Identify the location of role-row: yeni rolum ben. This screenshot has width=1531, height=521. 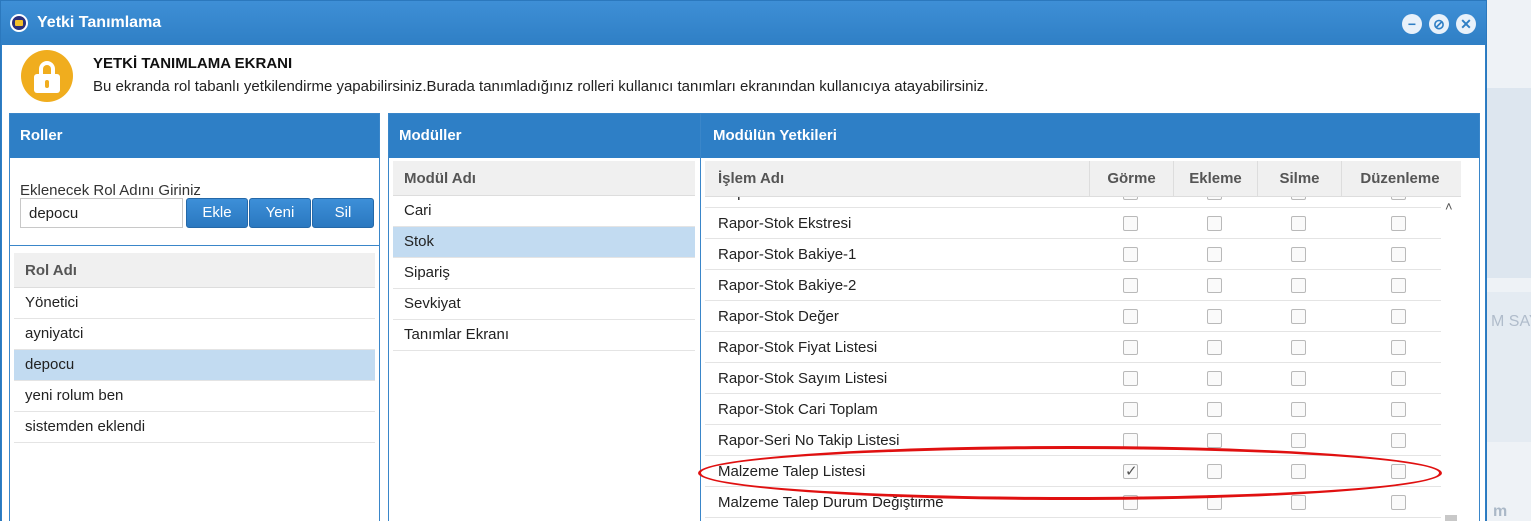
(194, 396).